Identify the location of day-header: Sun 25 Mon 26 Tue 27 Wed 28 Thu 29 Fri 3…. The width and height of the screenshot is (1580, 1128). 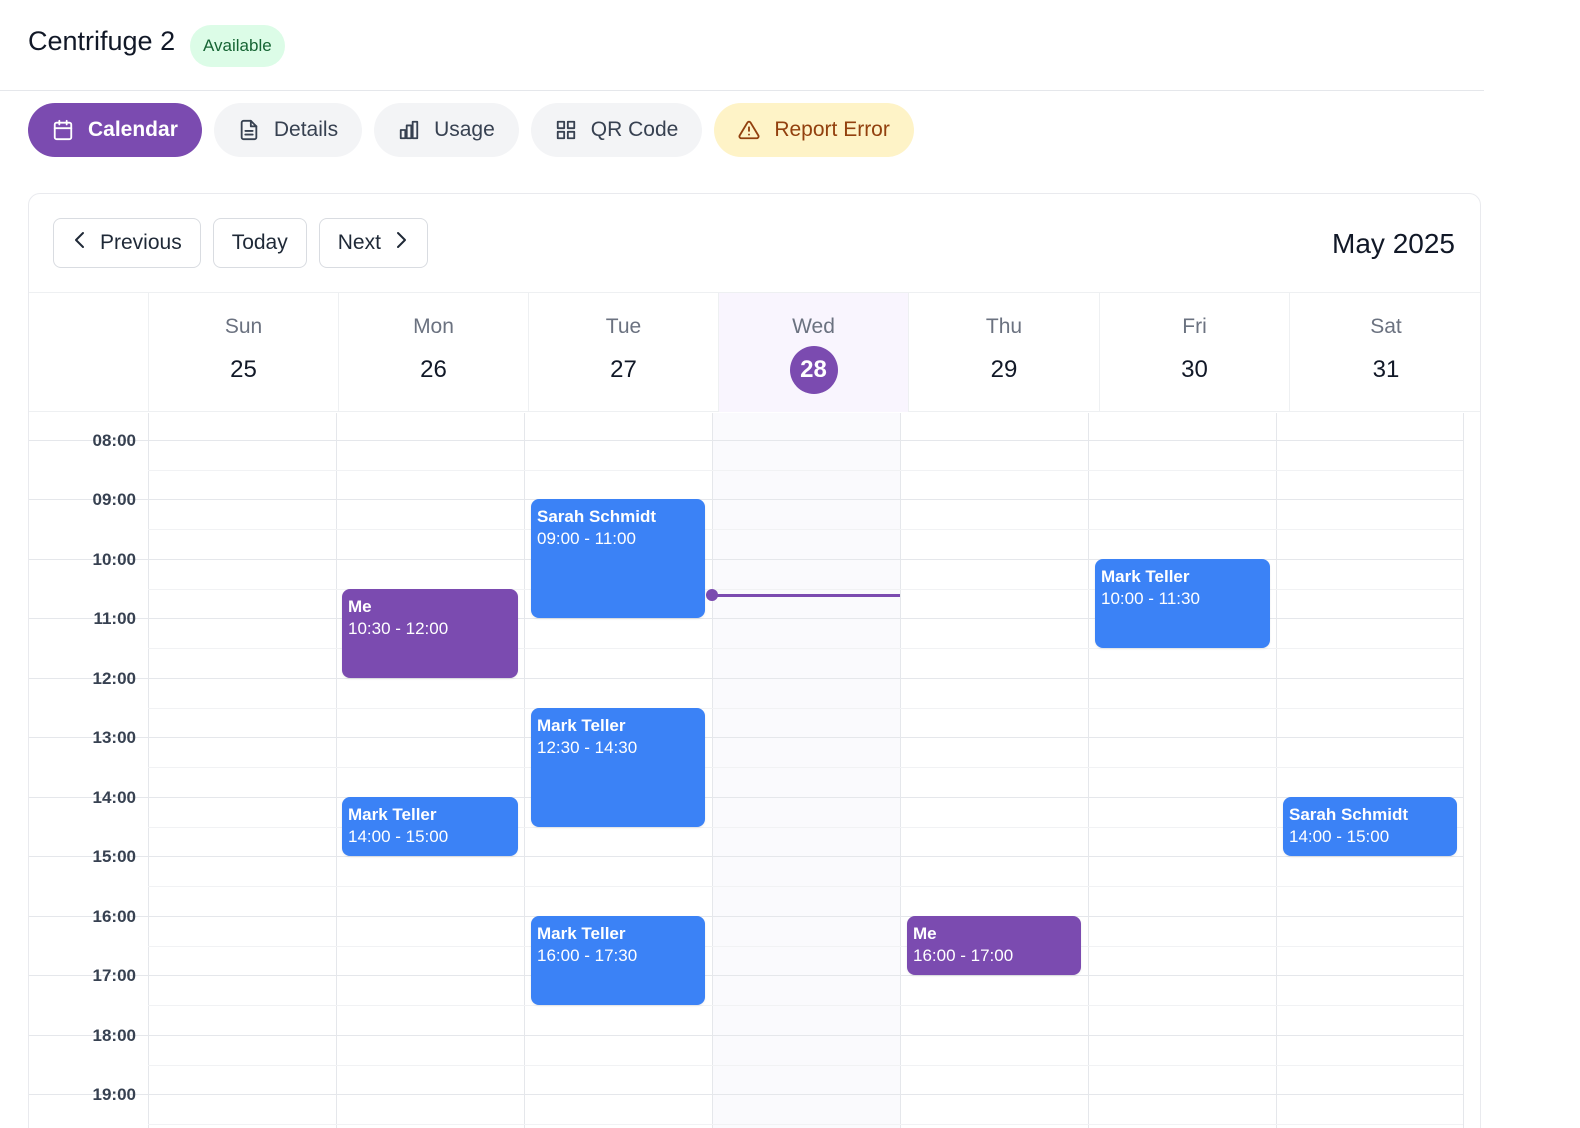
(754, 352).